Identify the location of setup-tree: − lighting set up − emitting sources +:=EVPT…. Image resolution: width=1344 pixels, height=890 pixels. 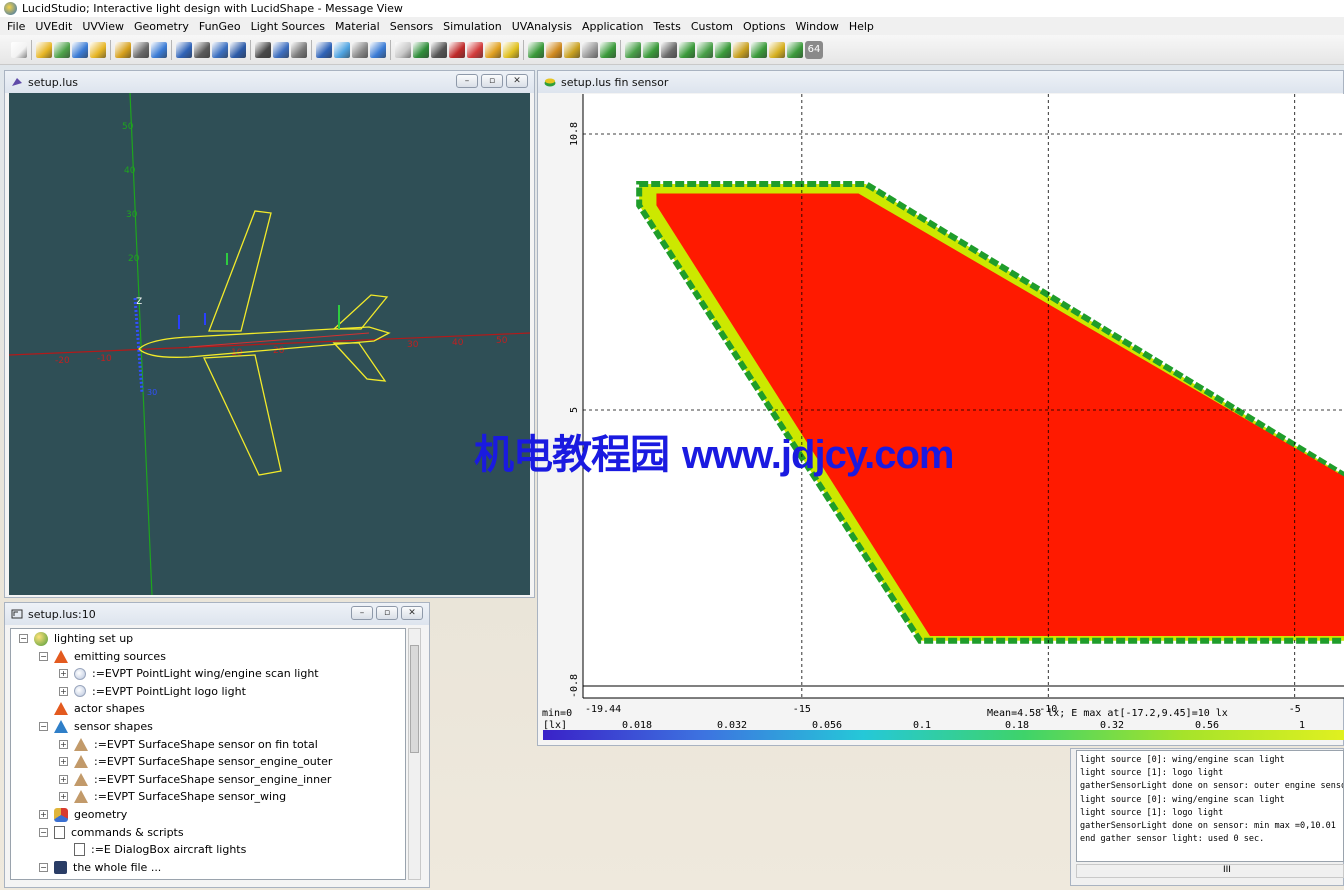
(208, 754).